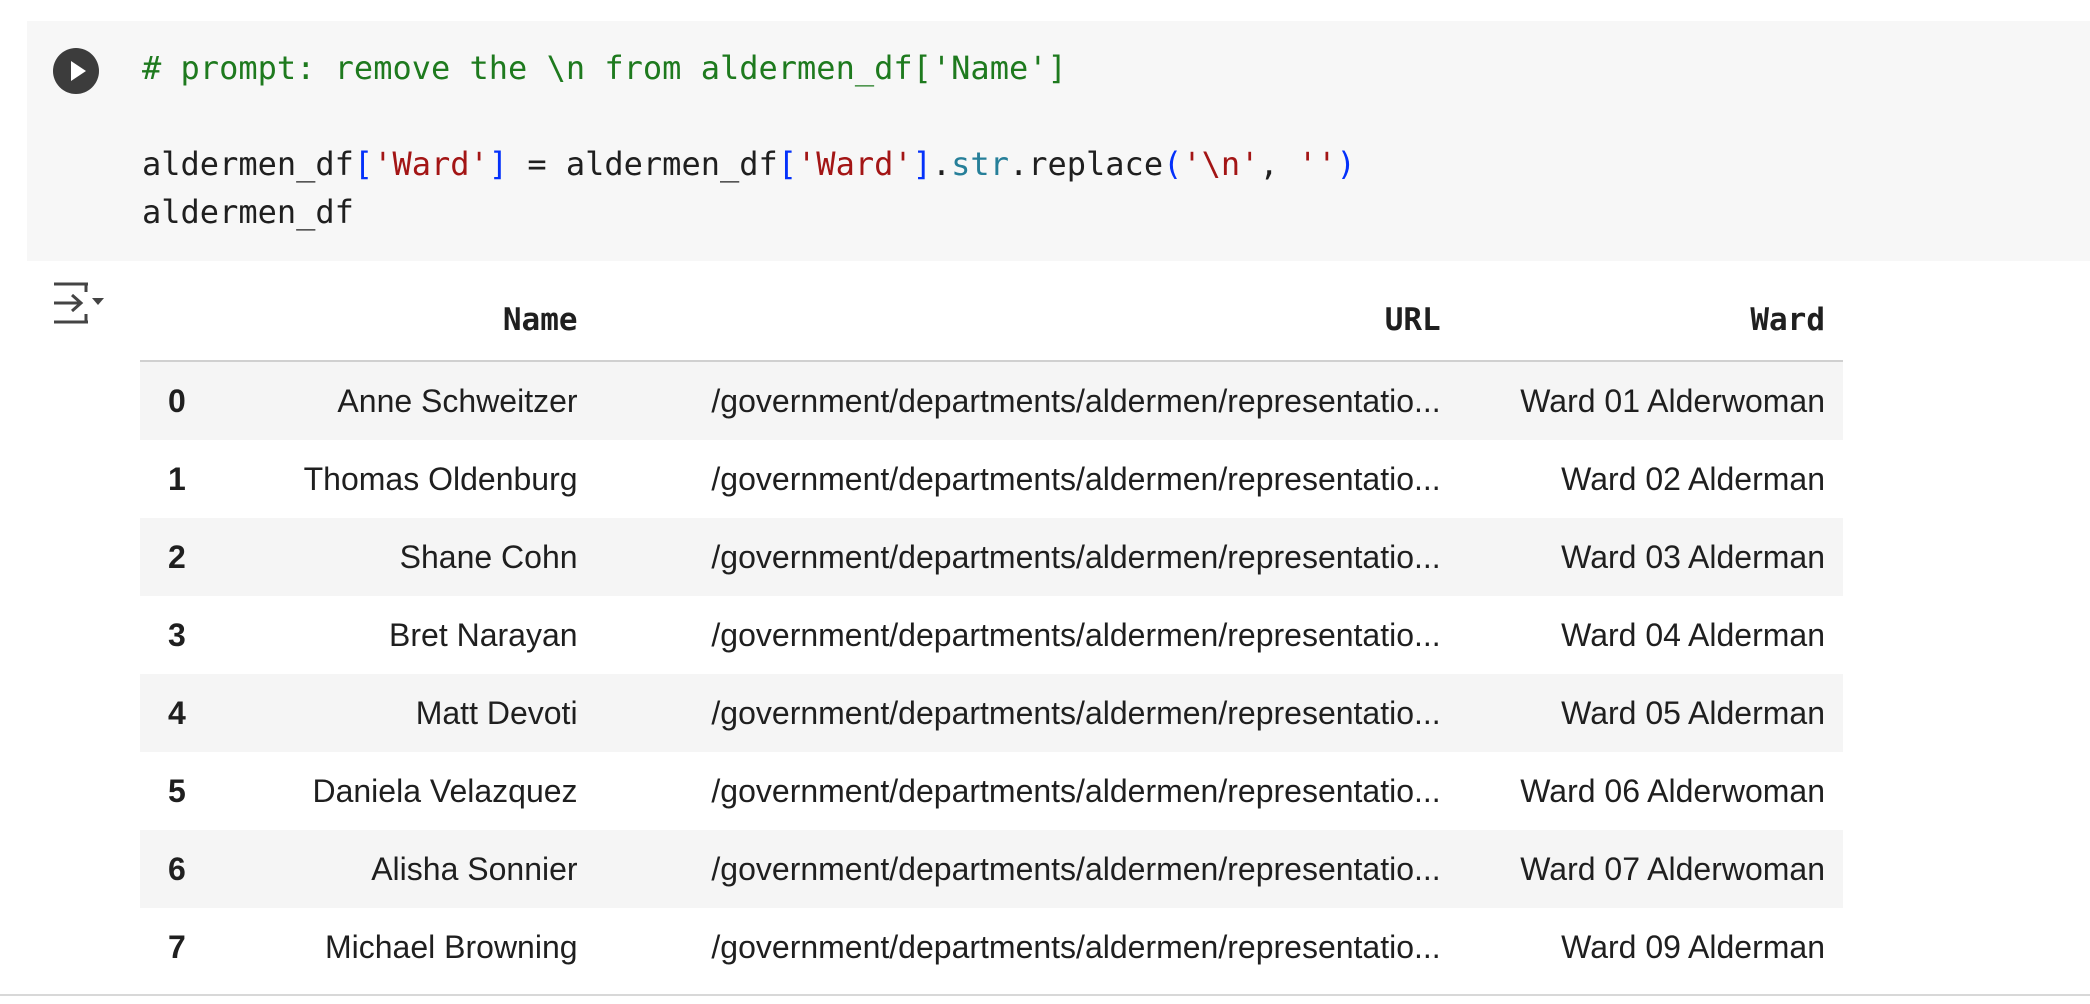 This screenshot has height=1004, width=2090. Describe the element at coordinates (177, 868) in the screenshot. I see `row-index: 6` at that location.